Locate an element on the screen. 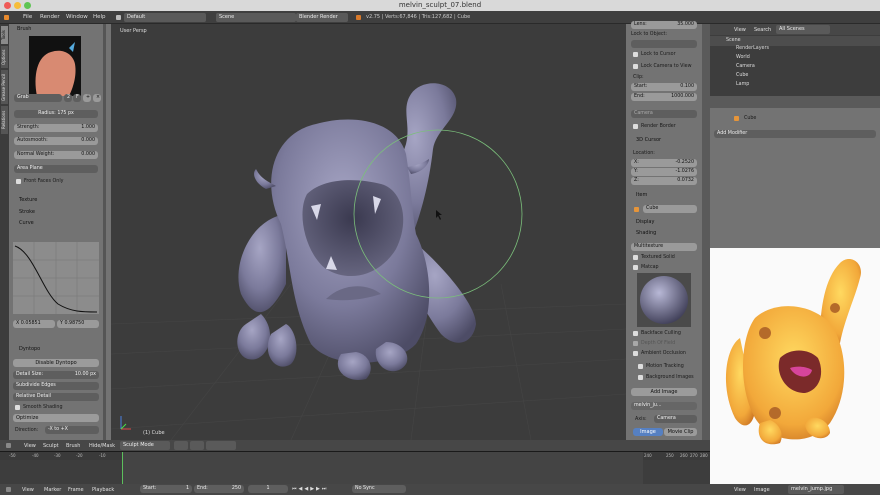 The width and height of the screenshot is (880, 495). menu-render: Render is located at coordinates (50, 17).